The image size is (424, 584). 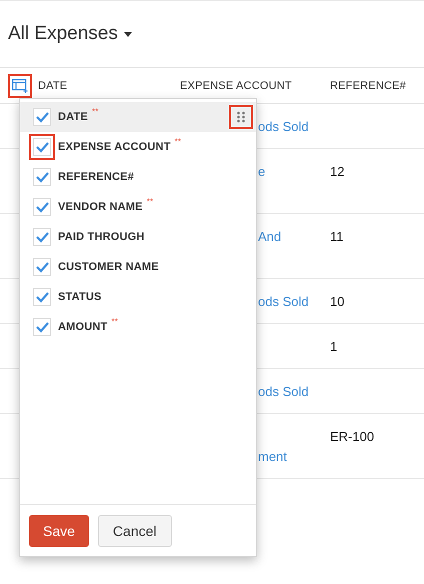 I want to click on expense-account-link: ment, so click(x=272, y=456).